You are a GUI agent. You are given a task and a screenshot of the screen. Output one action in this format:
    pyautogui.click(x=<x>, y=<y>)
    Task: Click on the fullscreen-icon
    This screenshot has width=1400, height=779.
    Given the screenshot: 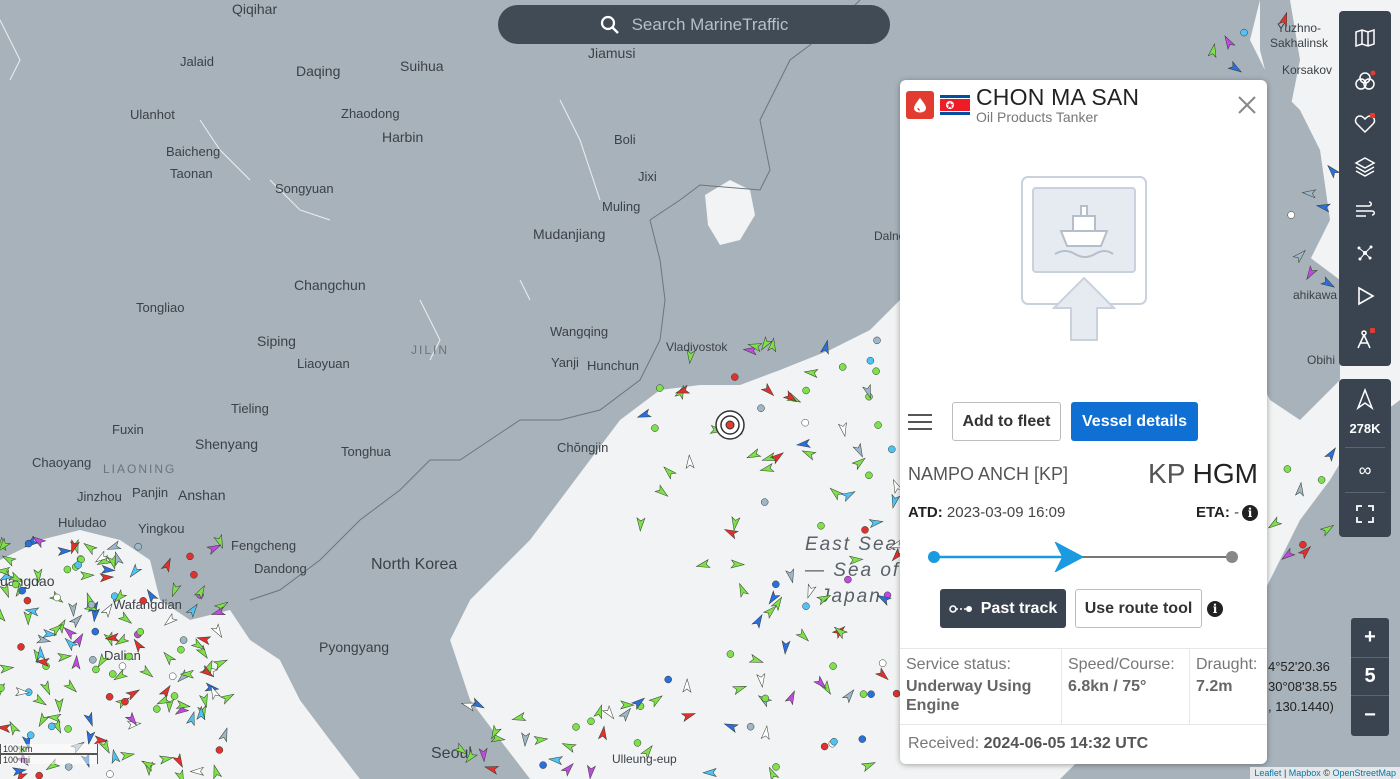 What is the action you would take?
    pyautogui.click(x=1365, y=513)
    